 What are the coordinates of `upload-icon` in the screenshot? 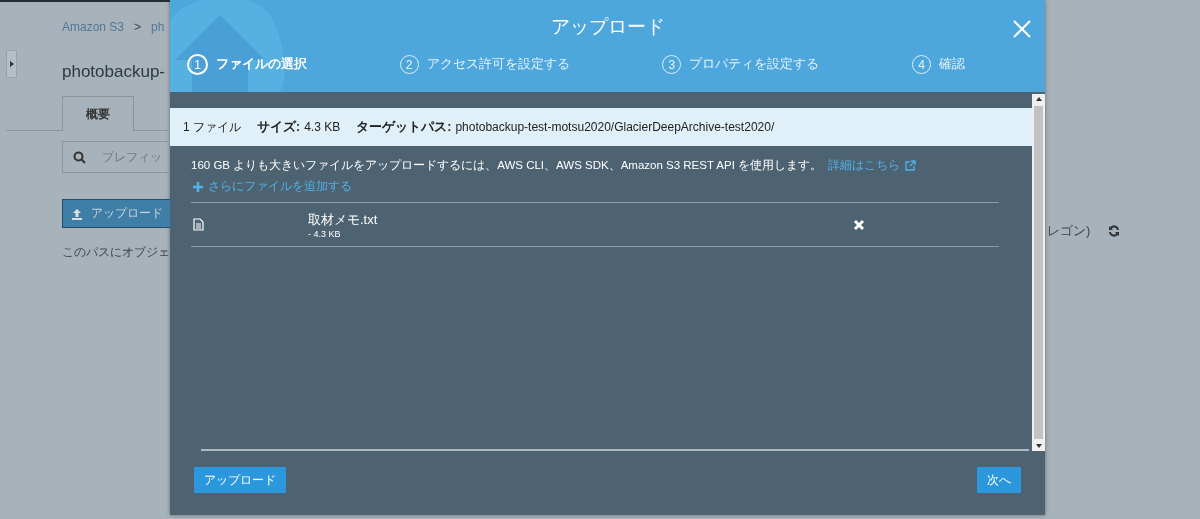 It's located at (77, 213).